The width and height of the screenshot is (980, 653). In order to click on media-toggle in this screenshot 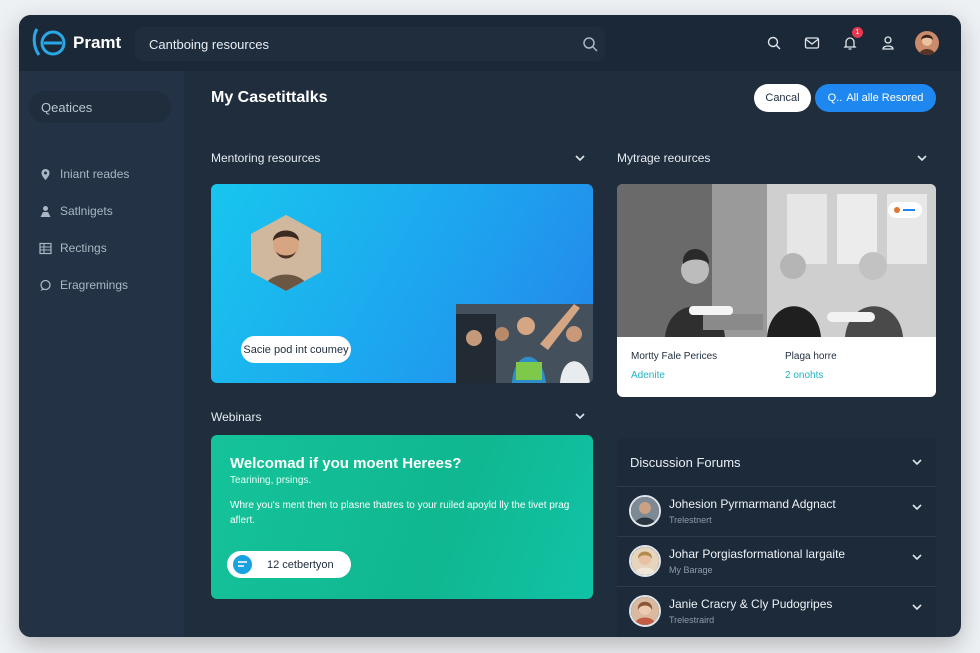, I will do `click(905, 210)`.